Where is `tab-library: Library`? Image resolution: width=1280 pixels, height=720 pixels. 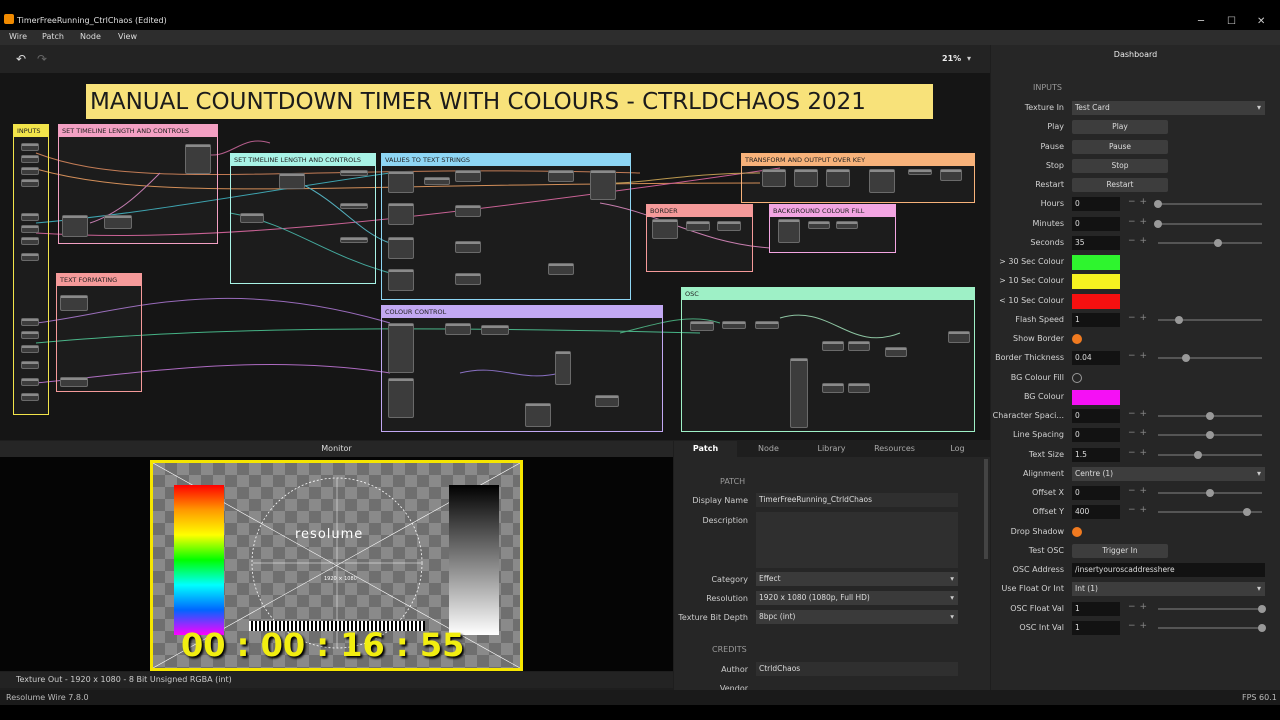
tab-library: Library is located at coordinates (831, 449).